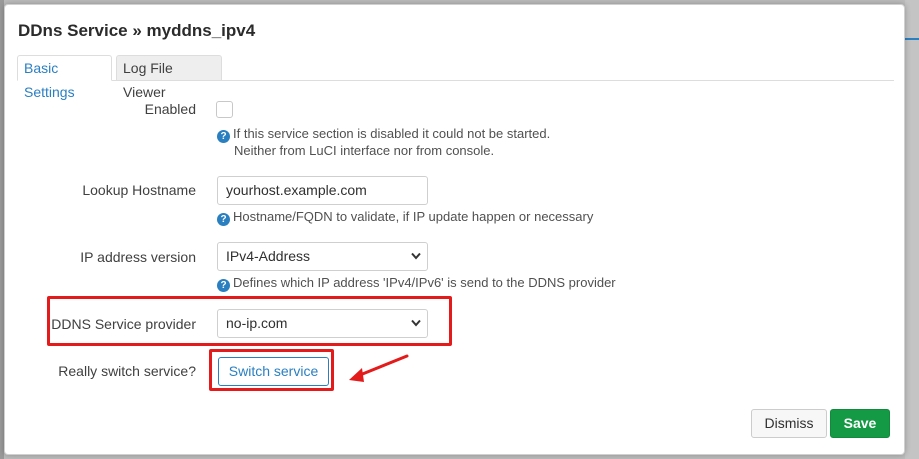 This screenshot has width=919, height=459. Describe the element at coordinates (257, 323) in the screenshot. I see `service-provider-value: no-ip.com` at that location.